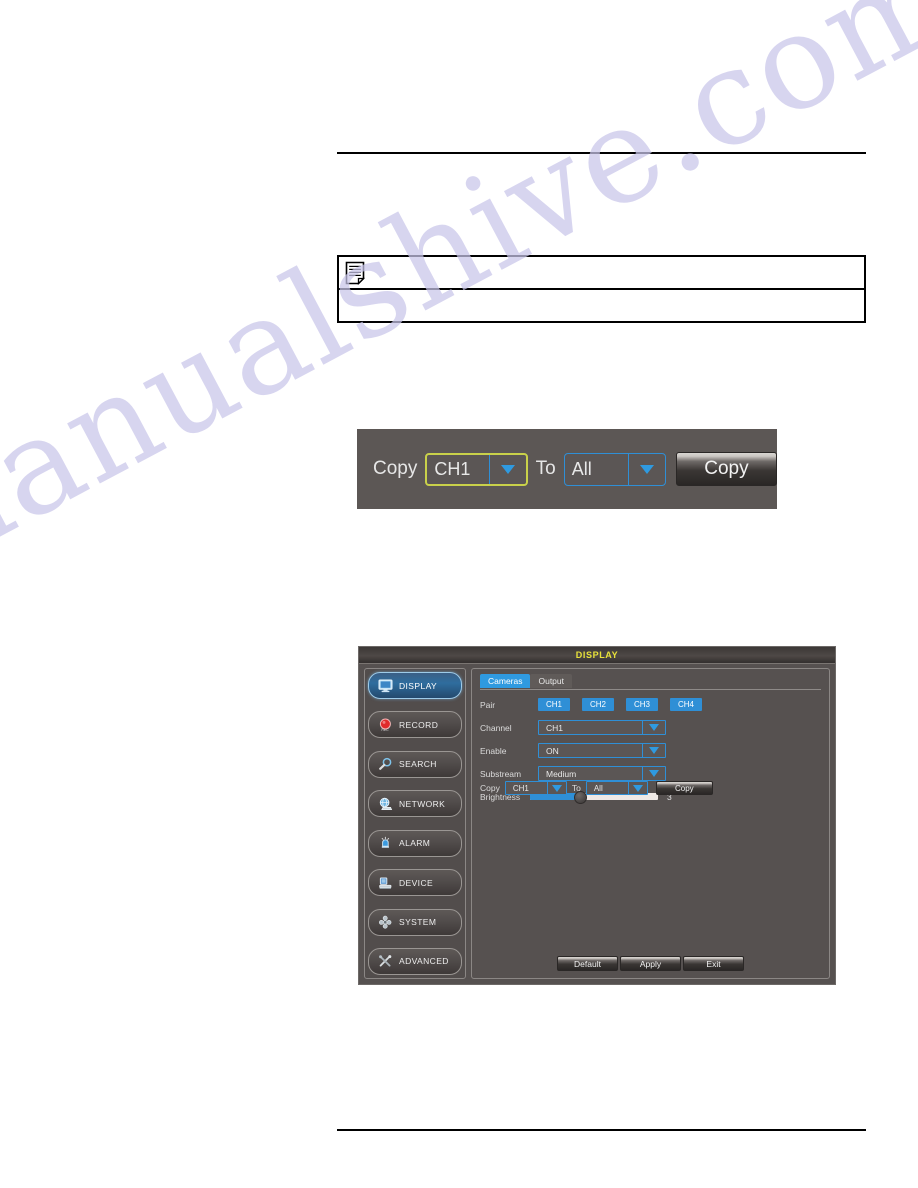 The height and width of the screenshot is (1188, 918). Describe the element at coordinates (650, 689) in the screenshot. I see `tab-underline` at that location.